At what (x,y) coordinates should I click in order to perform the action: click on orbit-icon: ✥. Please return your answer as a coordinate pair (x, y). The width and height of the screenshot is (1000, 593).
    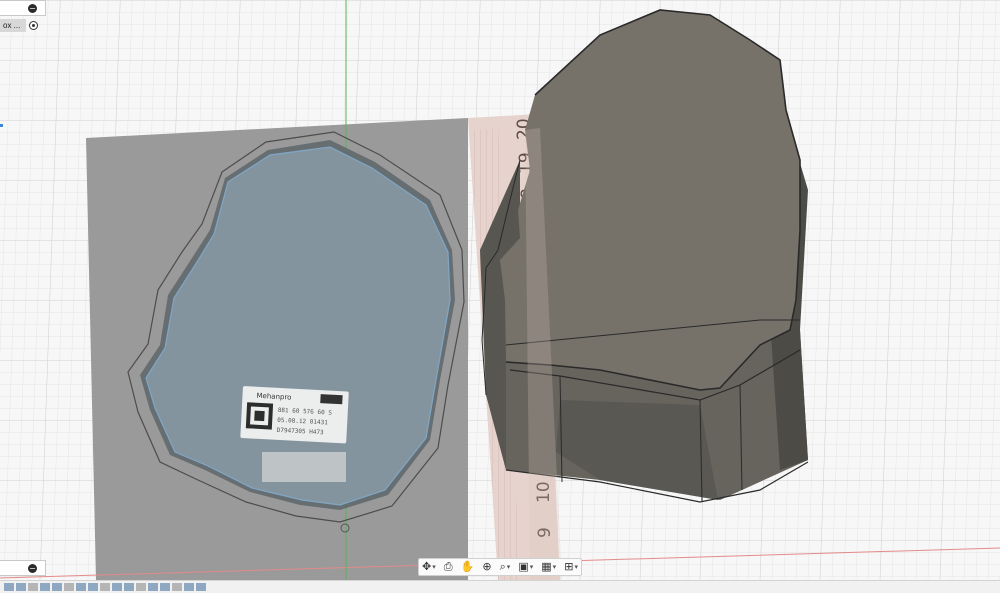
    Looking at the image, I should click on (427, 566).